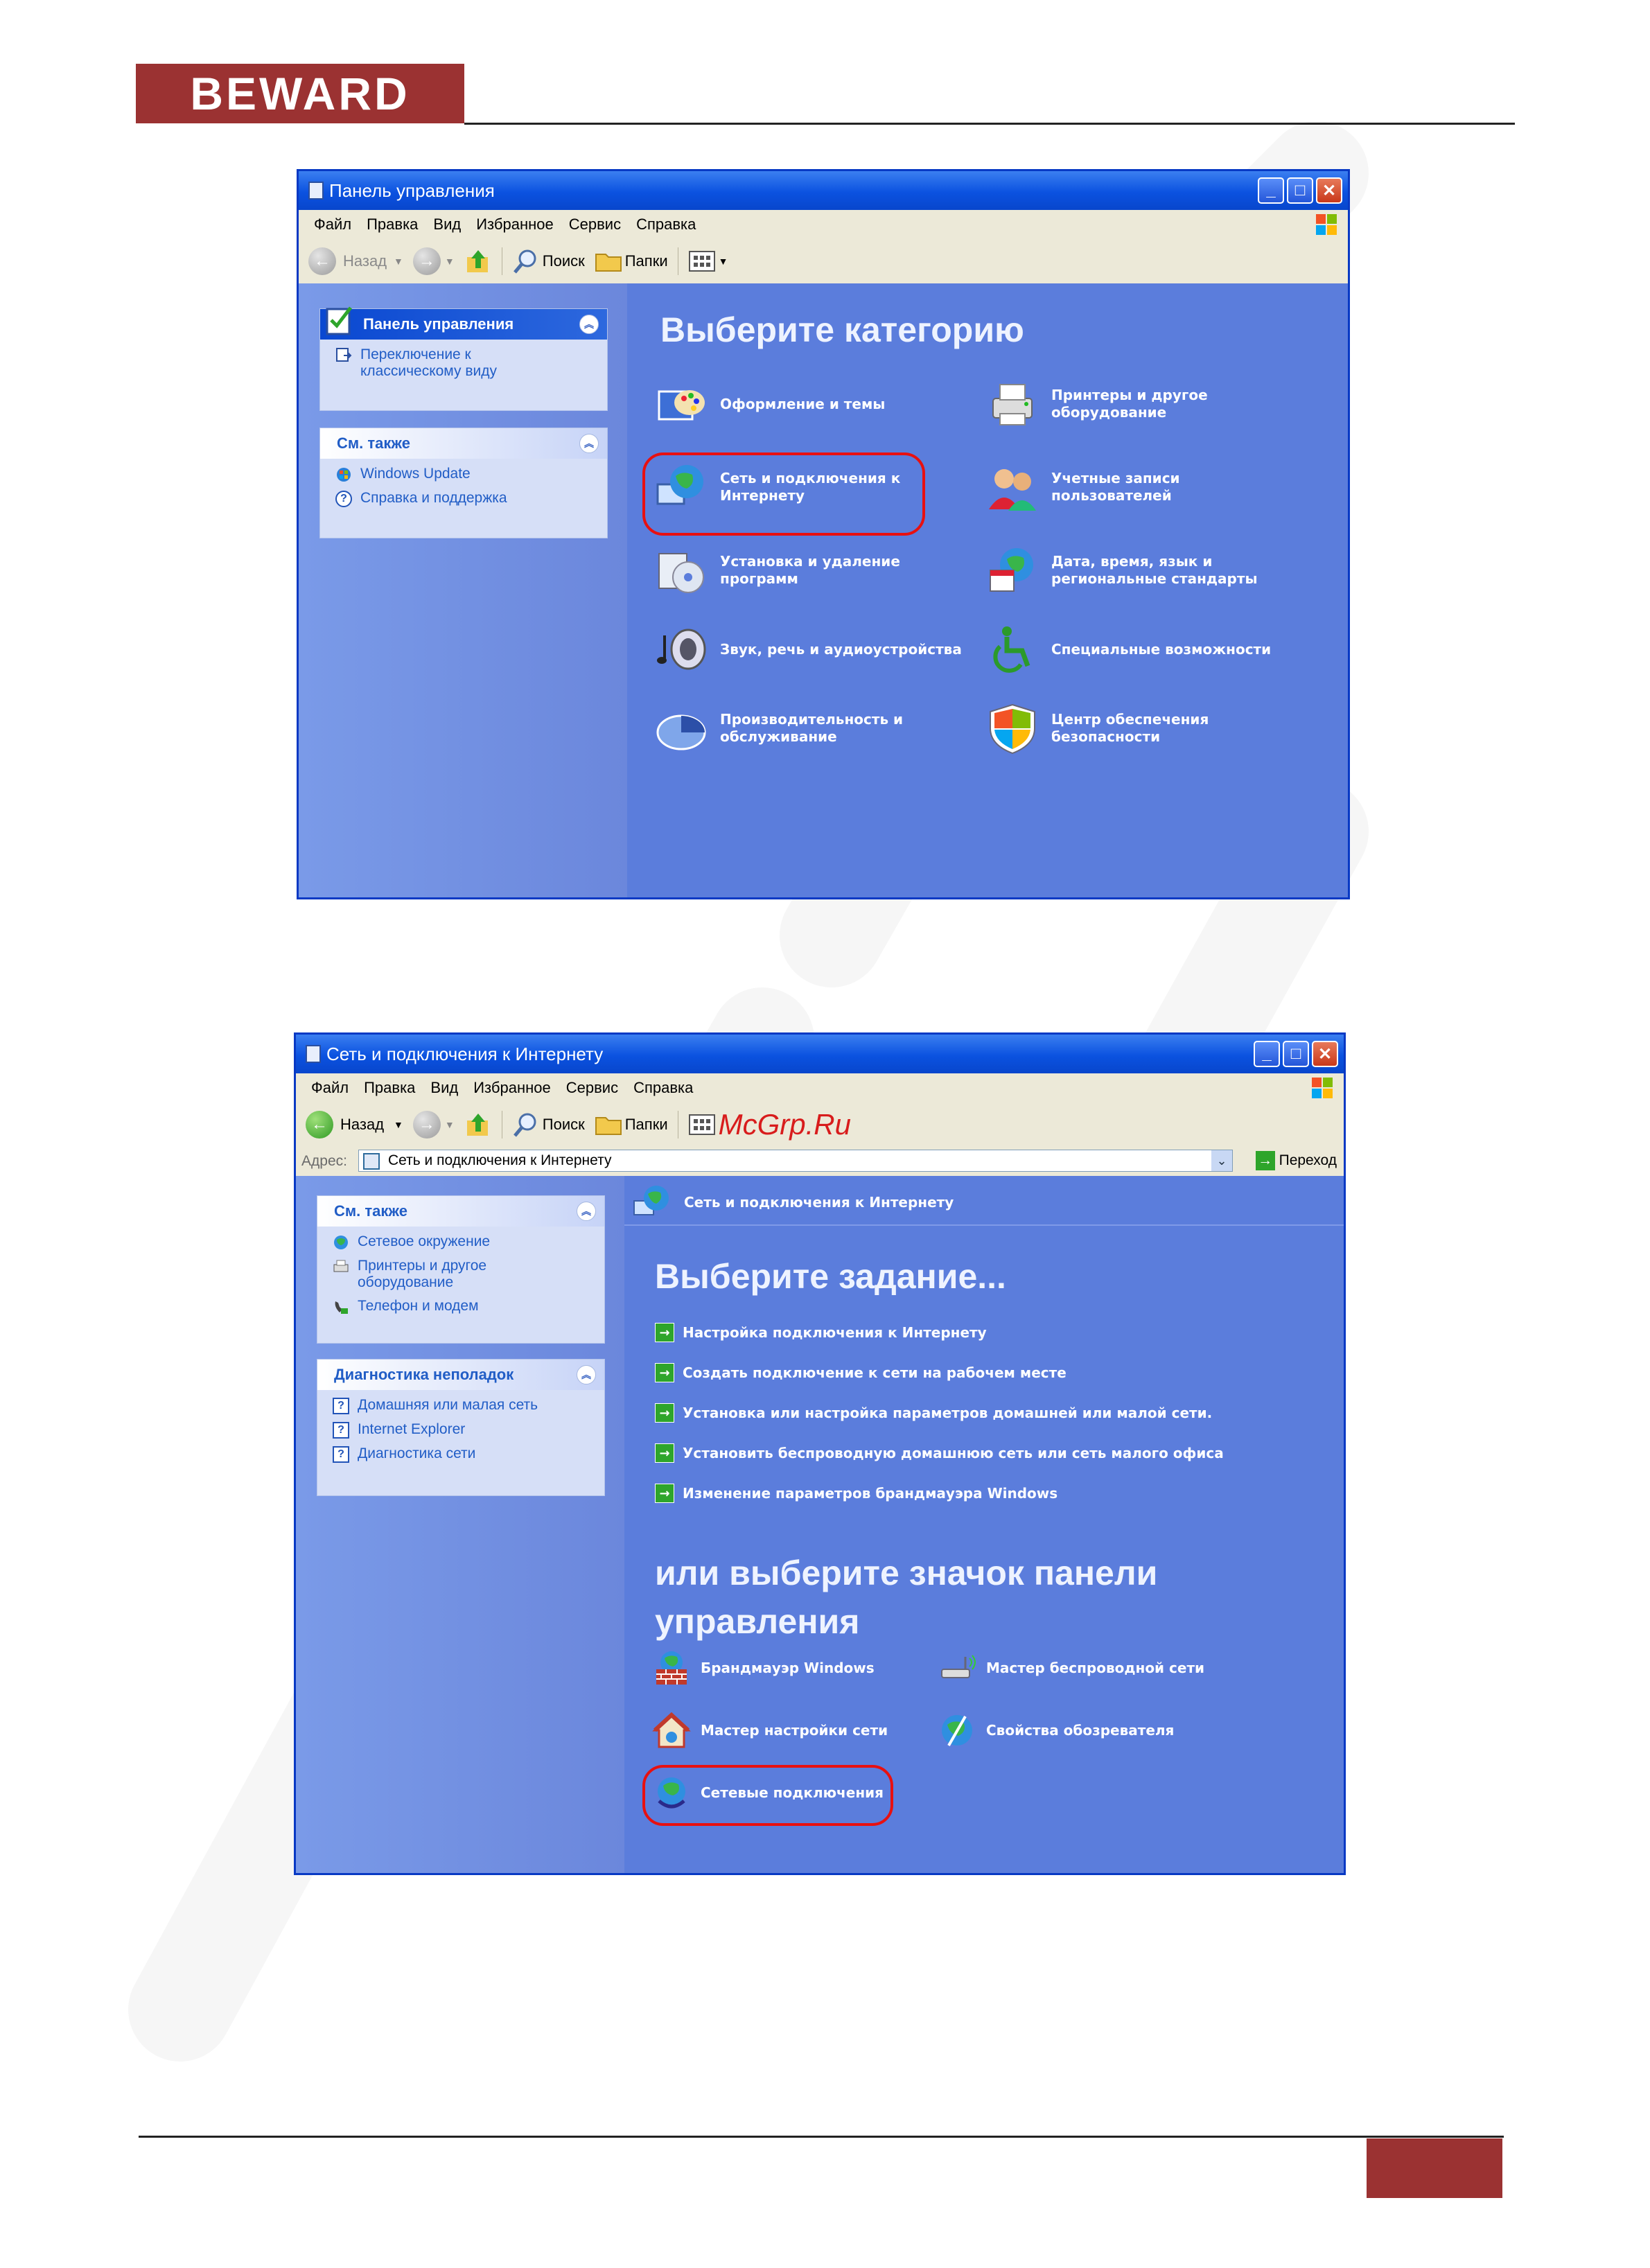 This screenshot has height=2268, width=1650. I want to click on category-security-center: Центр обеспечения безопасности, so click(1138, 728).